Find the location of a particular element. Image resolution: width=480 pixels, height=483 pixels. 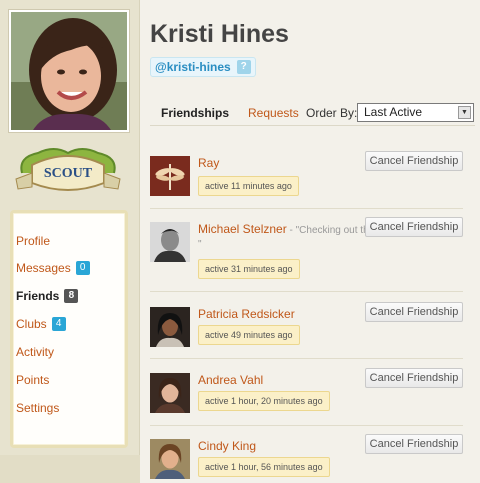

nav-item-label: Clubs is located at coordinates (31, 324).